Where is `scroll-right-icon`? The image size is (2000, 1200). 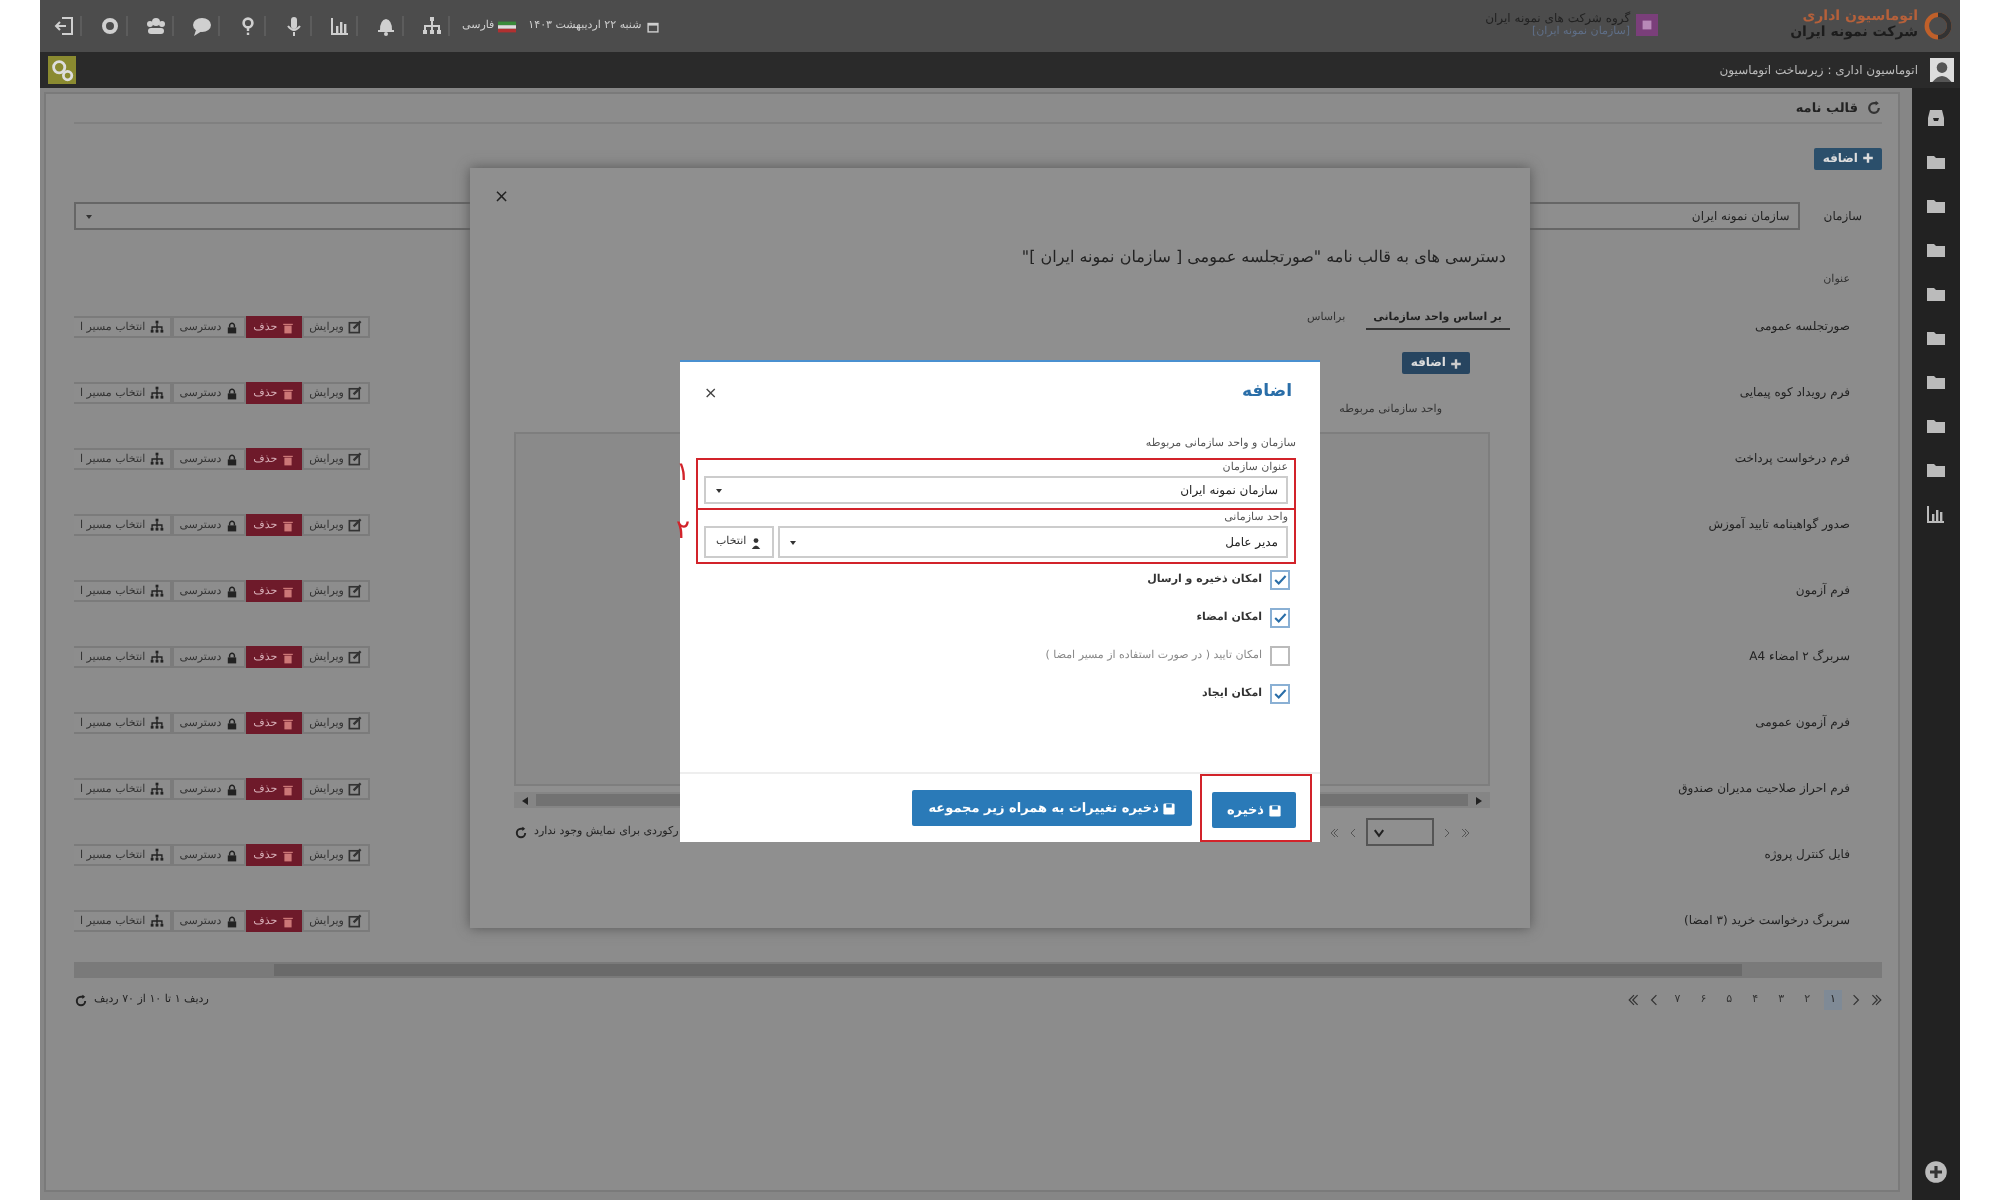
scroll-right-icon is located at coordinates (1479, 800).